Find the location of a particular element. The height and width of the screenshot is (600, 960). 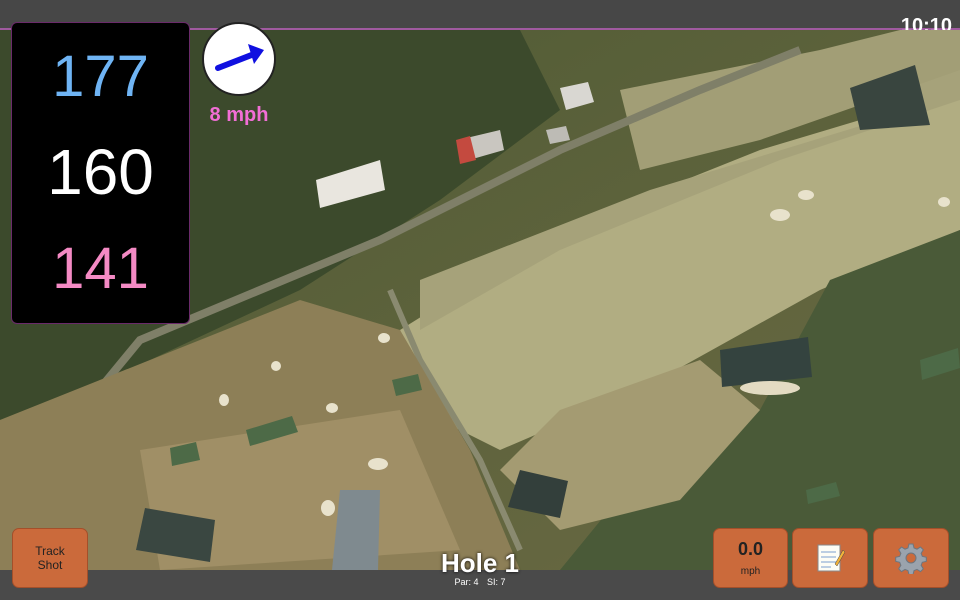

distance-panel: 177 160 141 is located at coordinates (100, 173).